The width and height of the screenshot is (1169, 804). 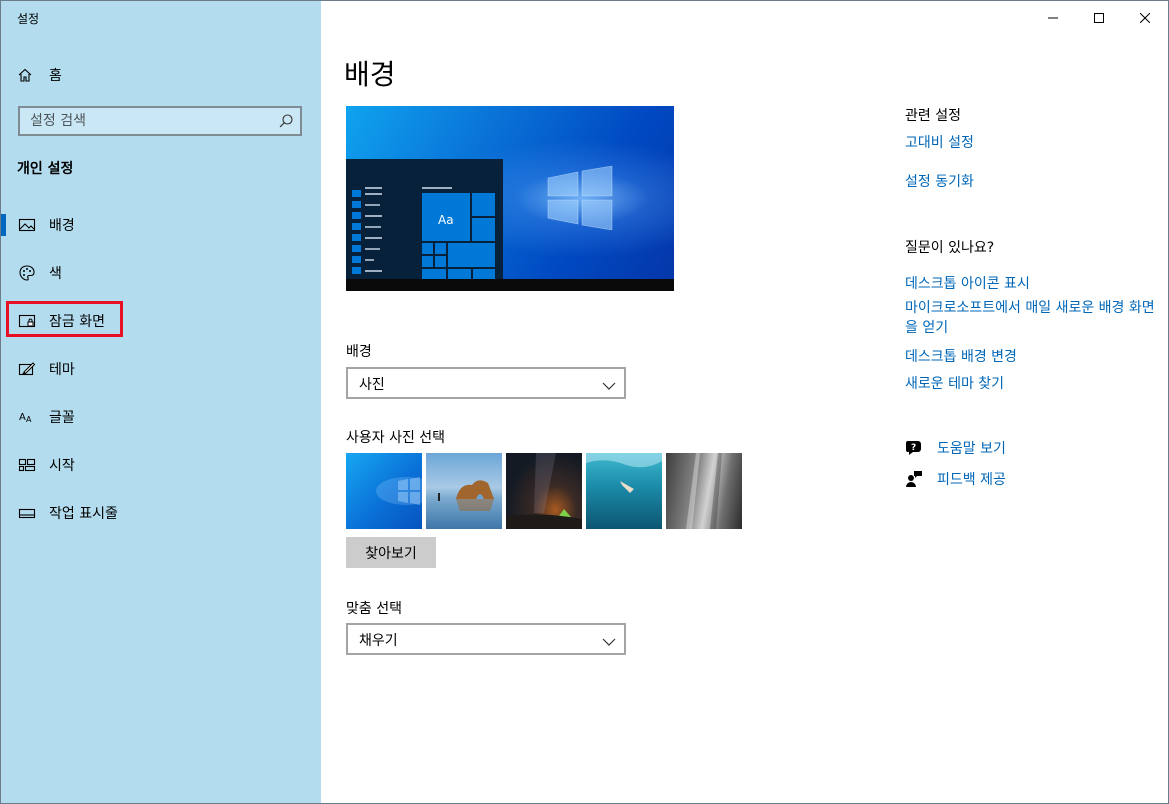 What do you see at coordinates (27, 273) in the screenshot?
I see `palette-icon` at bounding box center [27, 273].